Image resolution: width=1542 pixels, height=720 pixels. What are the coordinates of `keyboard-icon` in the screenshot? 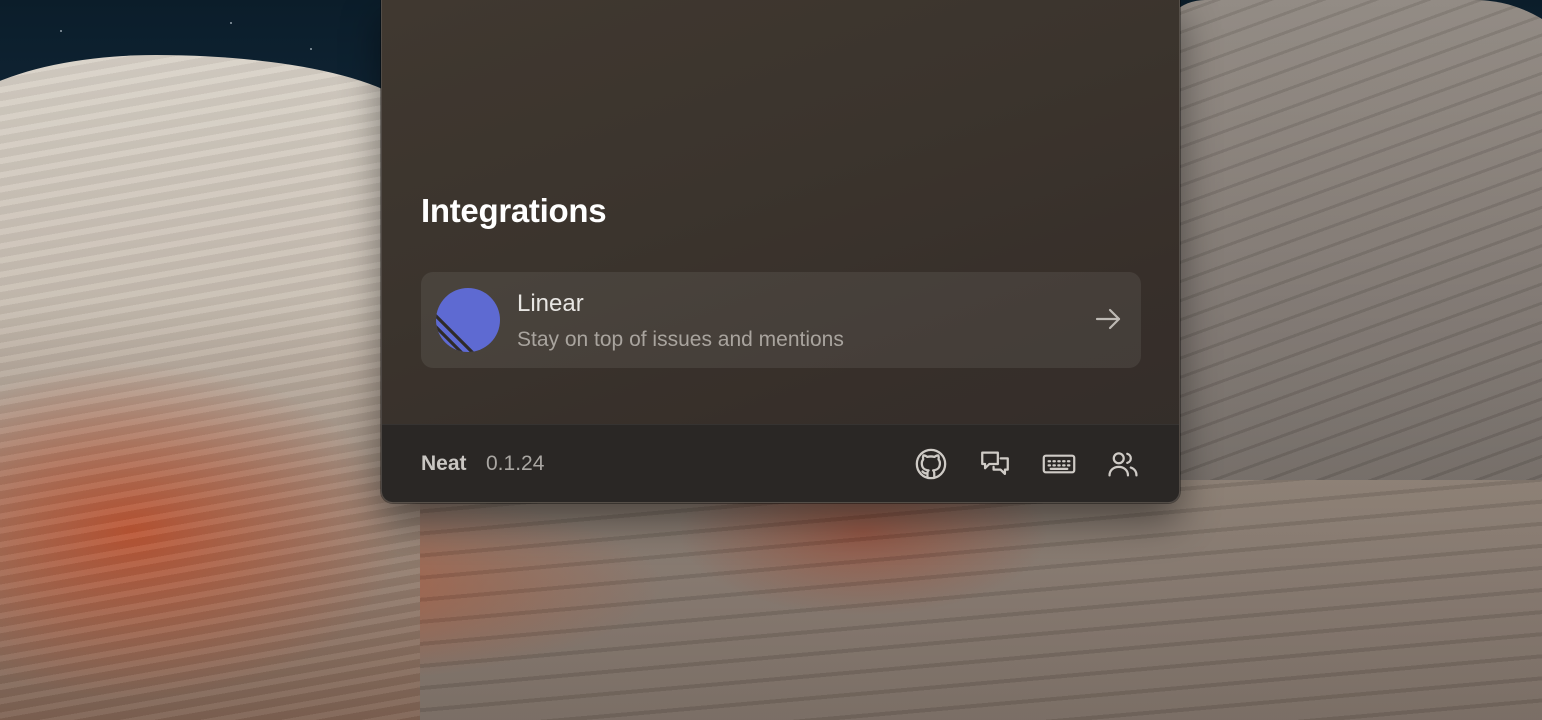 It's located at (1059, 464).